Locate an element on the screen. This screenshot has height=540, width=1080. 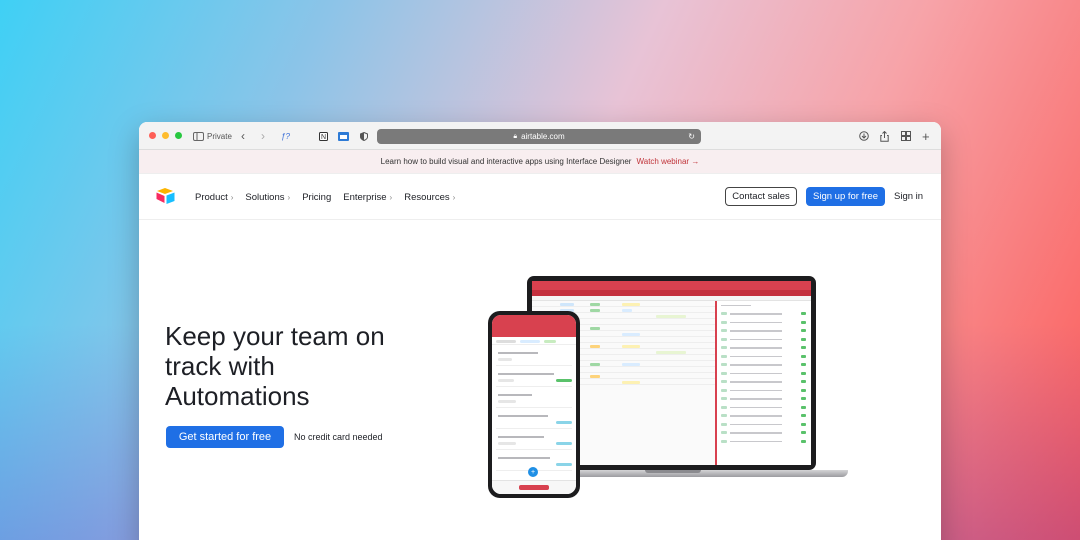
nav-item-product: Product › is located at coordinates (214, 197).